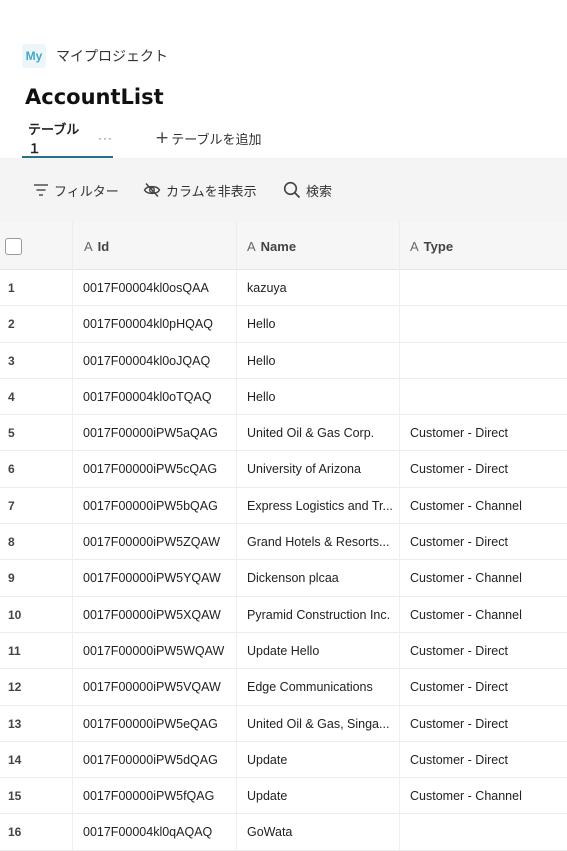  What do you see at coordinates (154, 469) in the screenshot?
I see `cell-id: 0017F00000iPW5cQAG` at bounding box center [154, 469].